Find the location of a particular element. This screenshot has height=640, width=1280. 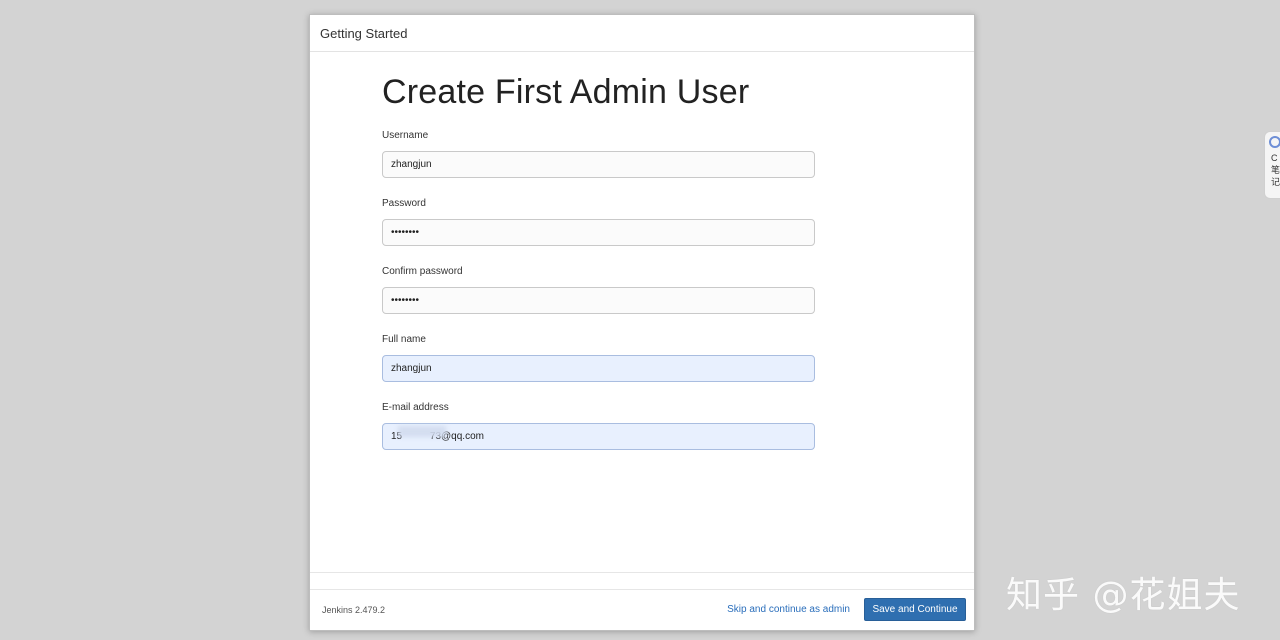

zhihu-watermark: 知乎 @花姐夫 is located at coordinates (1123, 595).